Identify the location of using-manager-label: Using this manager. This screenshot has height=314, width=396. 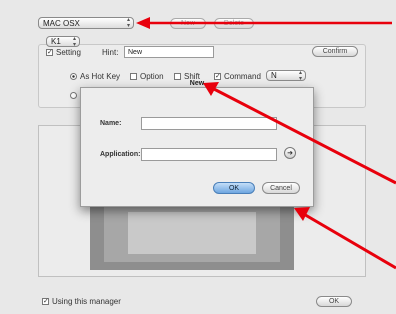
(86, 301).